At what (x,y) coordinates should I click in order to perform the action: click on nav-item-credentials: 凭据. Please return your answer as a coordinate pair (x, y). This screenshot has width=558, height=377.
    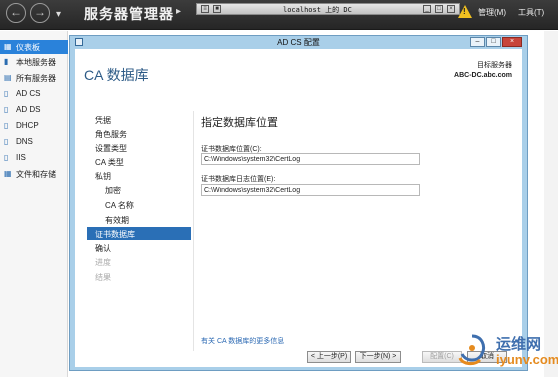
    Looking at the image, I should click on (143, 119).